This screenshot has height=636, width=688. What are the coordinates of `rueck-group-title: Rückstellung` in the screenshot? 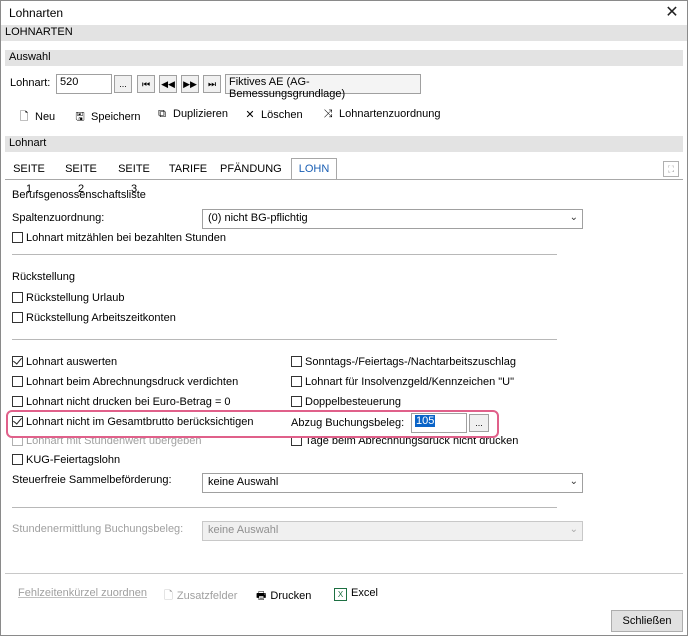 It's located at (43, 277).